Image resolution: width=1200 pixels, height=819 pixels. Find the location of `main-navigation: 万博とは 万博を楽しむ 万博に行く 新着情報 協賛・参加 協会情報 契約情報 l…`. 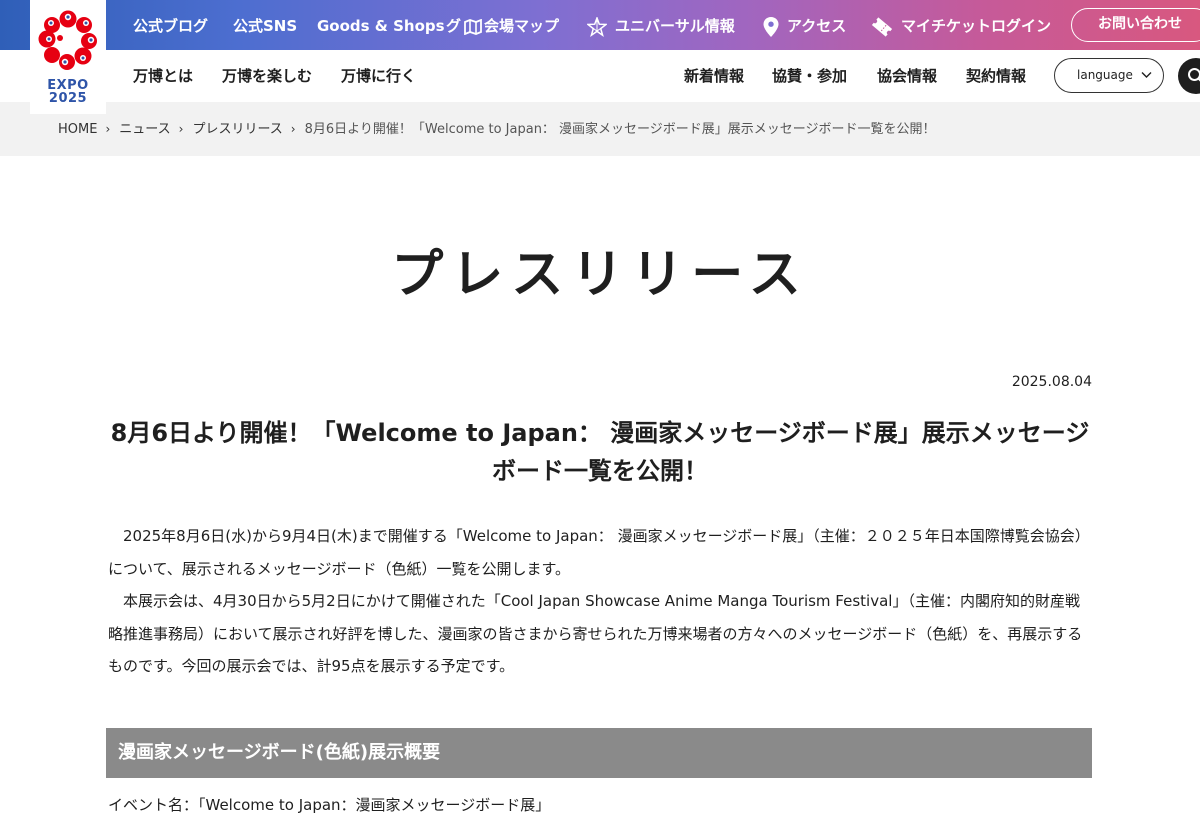

main-navigation: 万博とは 万博を楽しむ 万博に行く 新着情報 協賛・参加 協会情報 契約情報 l… is located at coordinates (600, 76).